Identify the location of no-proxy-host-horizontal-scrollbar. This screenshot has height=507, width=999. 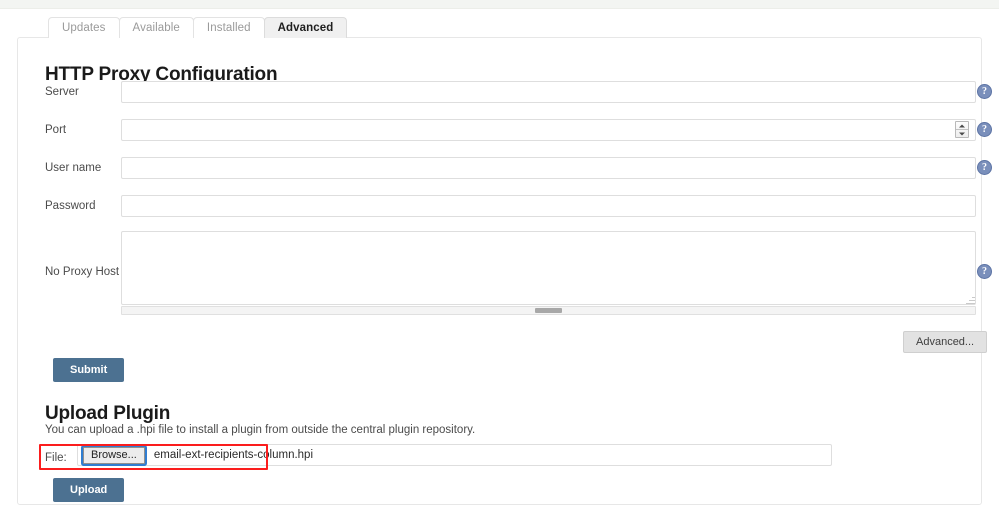
(548, 310).